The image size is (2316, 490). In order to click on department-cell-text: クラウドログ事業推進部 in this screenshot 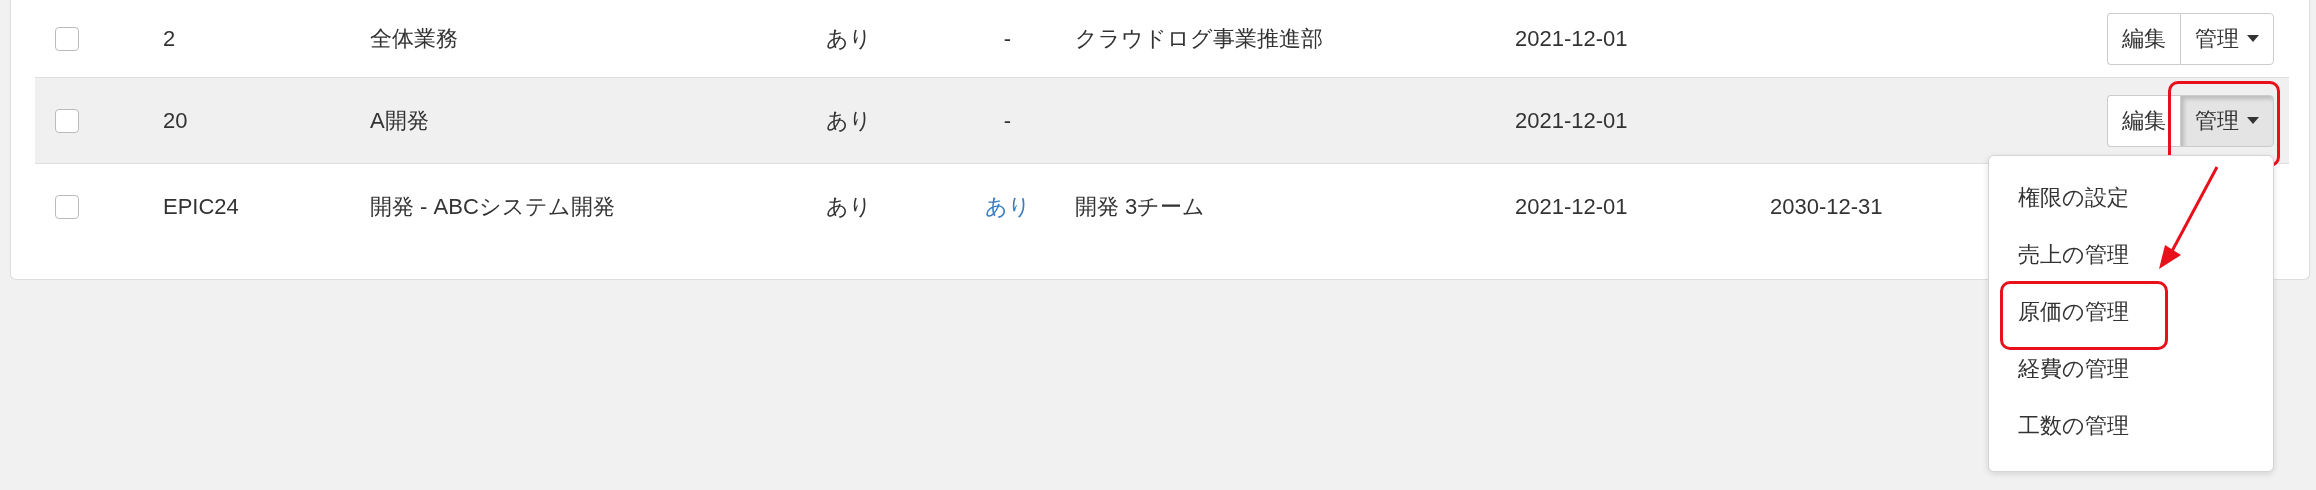, I will do `click(1199, 38)`.